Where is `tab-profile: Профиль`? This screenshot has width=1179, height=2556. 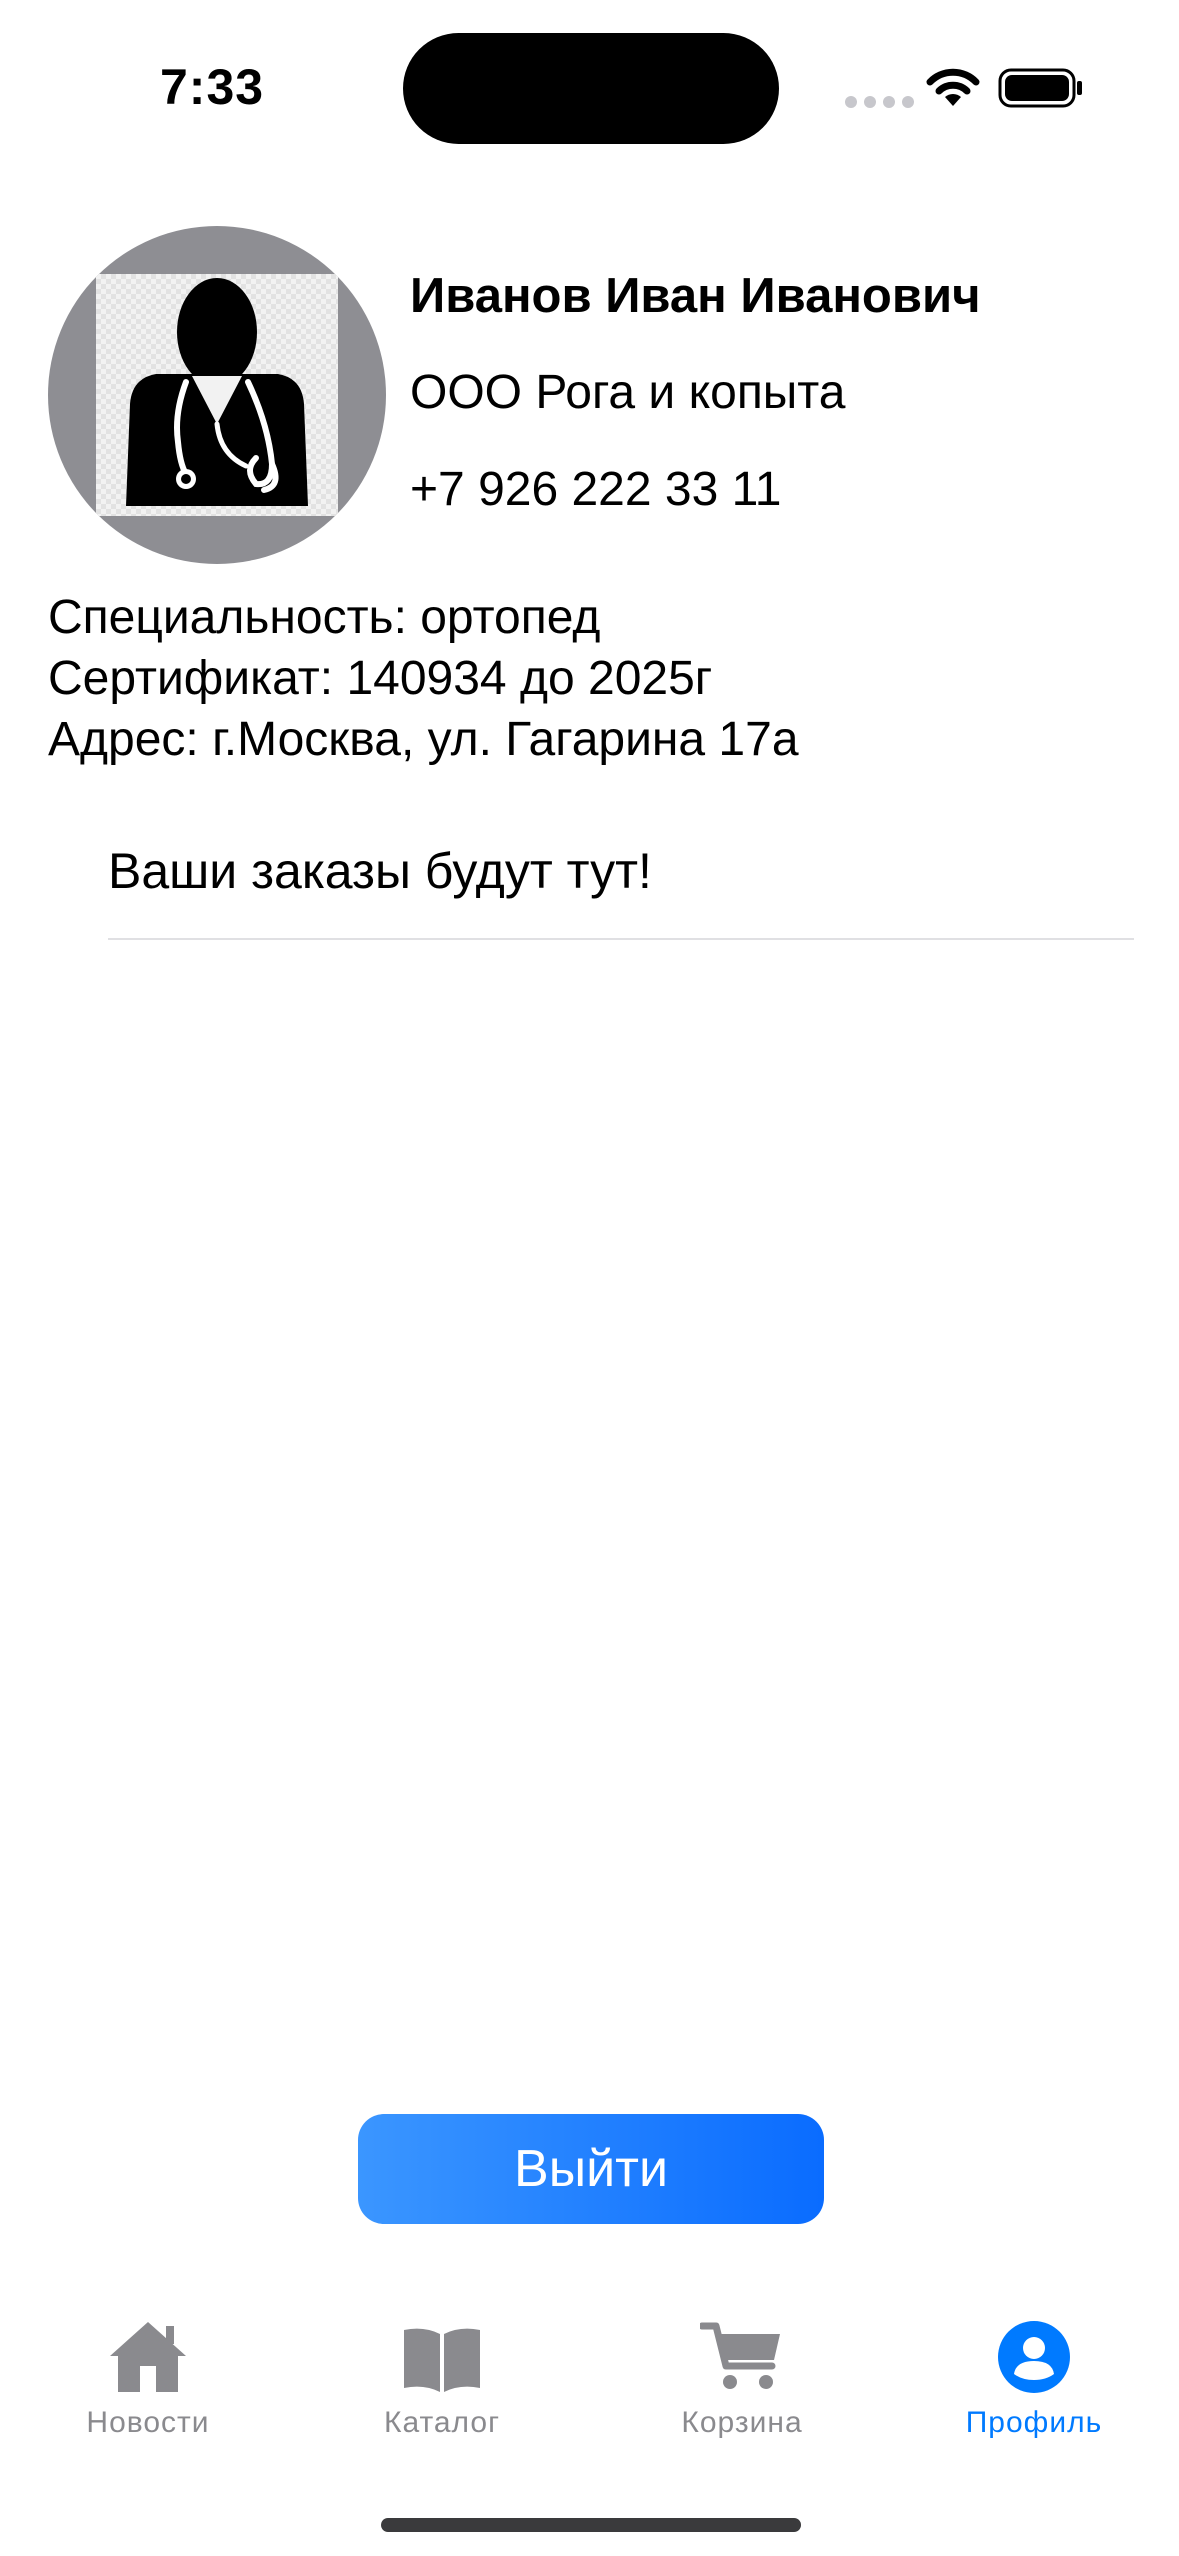 tab-profile: Профиль is located at coordinates (1034, 2385).